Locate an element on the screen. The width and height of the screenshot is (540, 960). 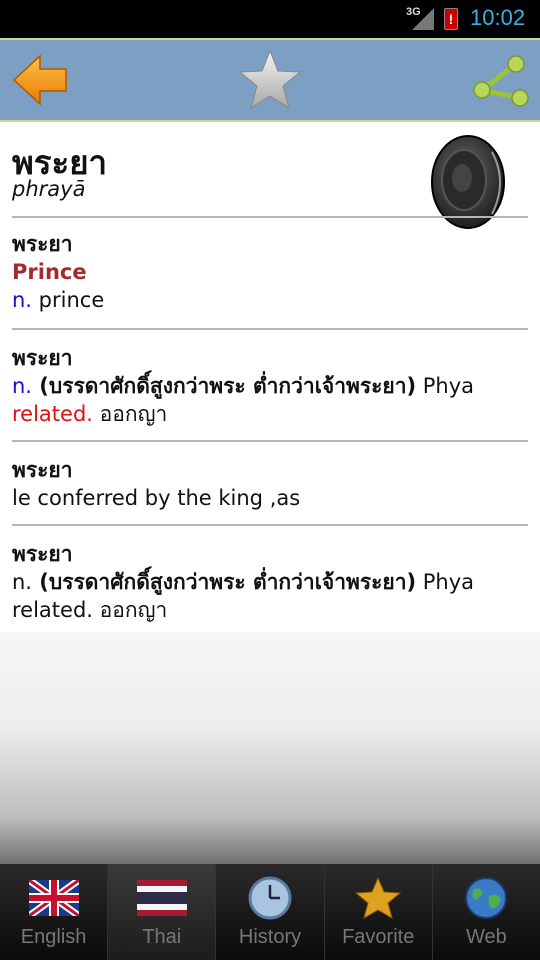
battery-icon: ! is located at coordinates (451, 19).